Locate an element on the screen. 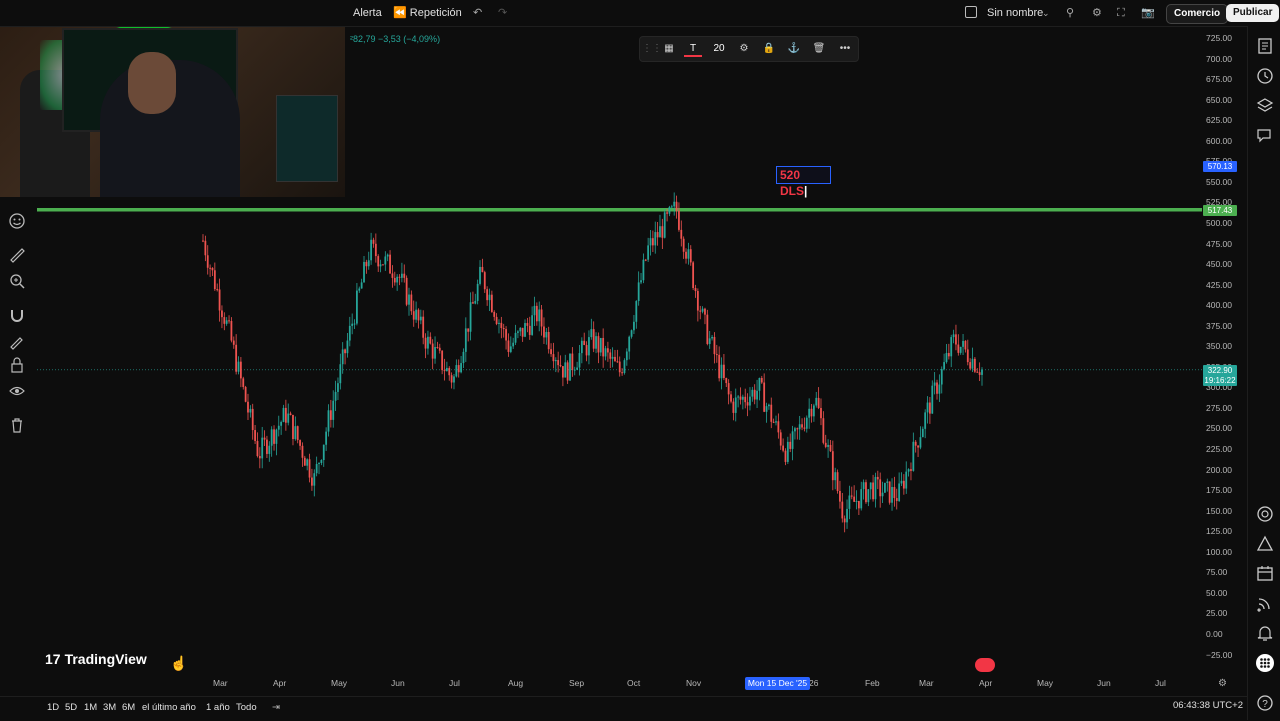 The height and width of the screenshot is (721, 1280). target-icon is located at coordinates (1265, 514).